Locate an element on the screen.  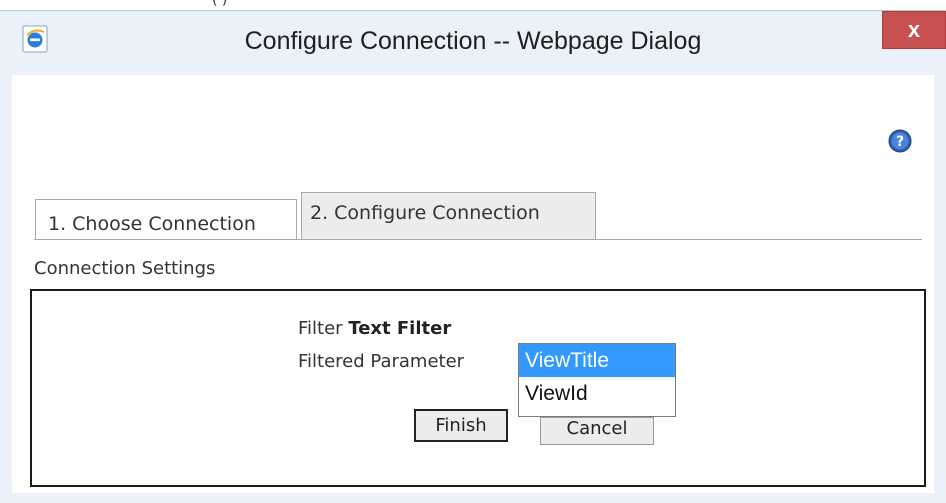
close-icon: x is located at coordinates (914, 29).